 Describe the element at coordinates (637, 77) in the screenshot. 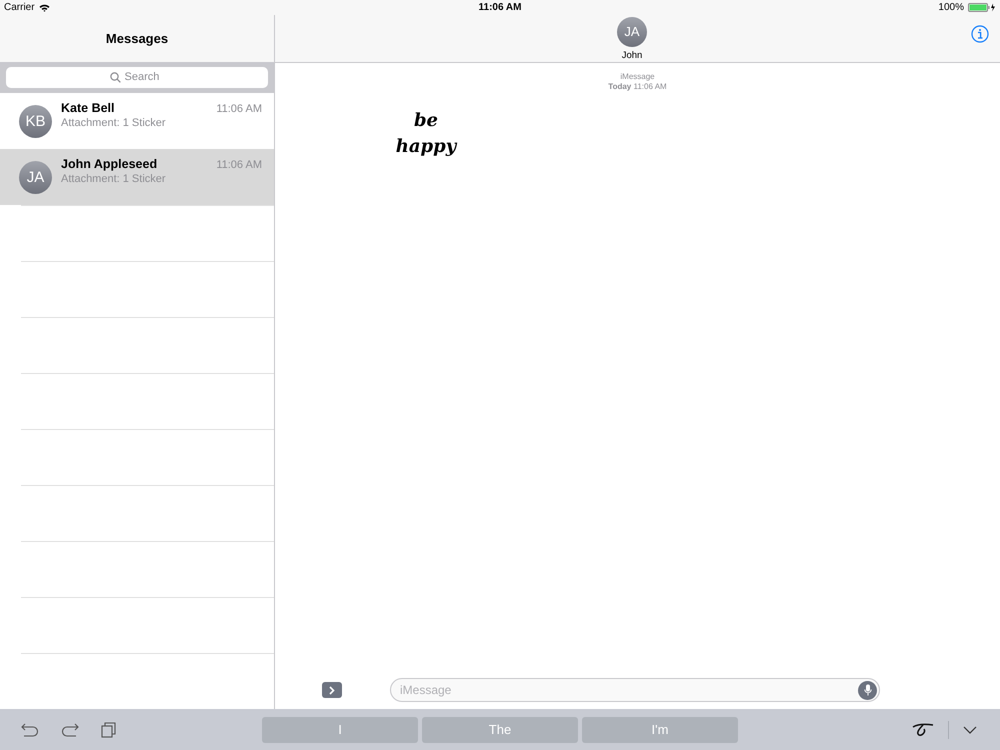

I see `service-label: iMessage` at that location.